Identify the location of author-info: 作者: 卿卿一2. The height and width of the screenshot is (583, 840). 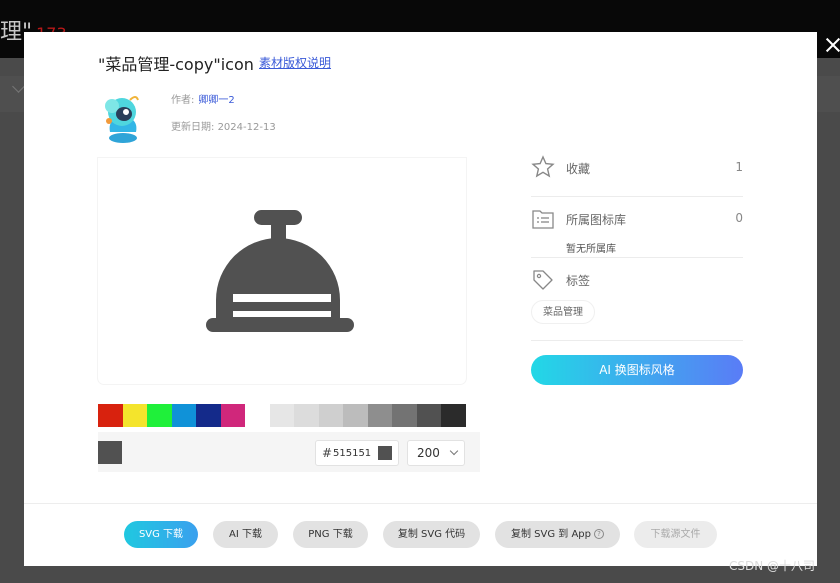
(203, 98).